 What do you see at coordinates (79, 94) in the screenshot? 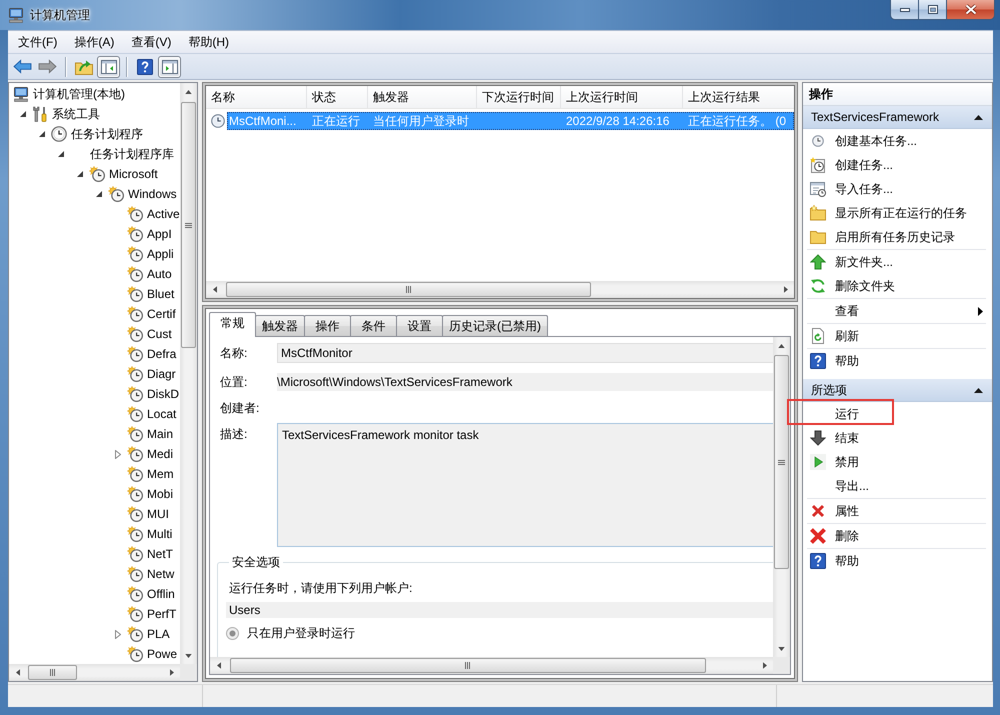
I see `tree-item: 计算机管理(本地)` at bounding box center [79, 94].